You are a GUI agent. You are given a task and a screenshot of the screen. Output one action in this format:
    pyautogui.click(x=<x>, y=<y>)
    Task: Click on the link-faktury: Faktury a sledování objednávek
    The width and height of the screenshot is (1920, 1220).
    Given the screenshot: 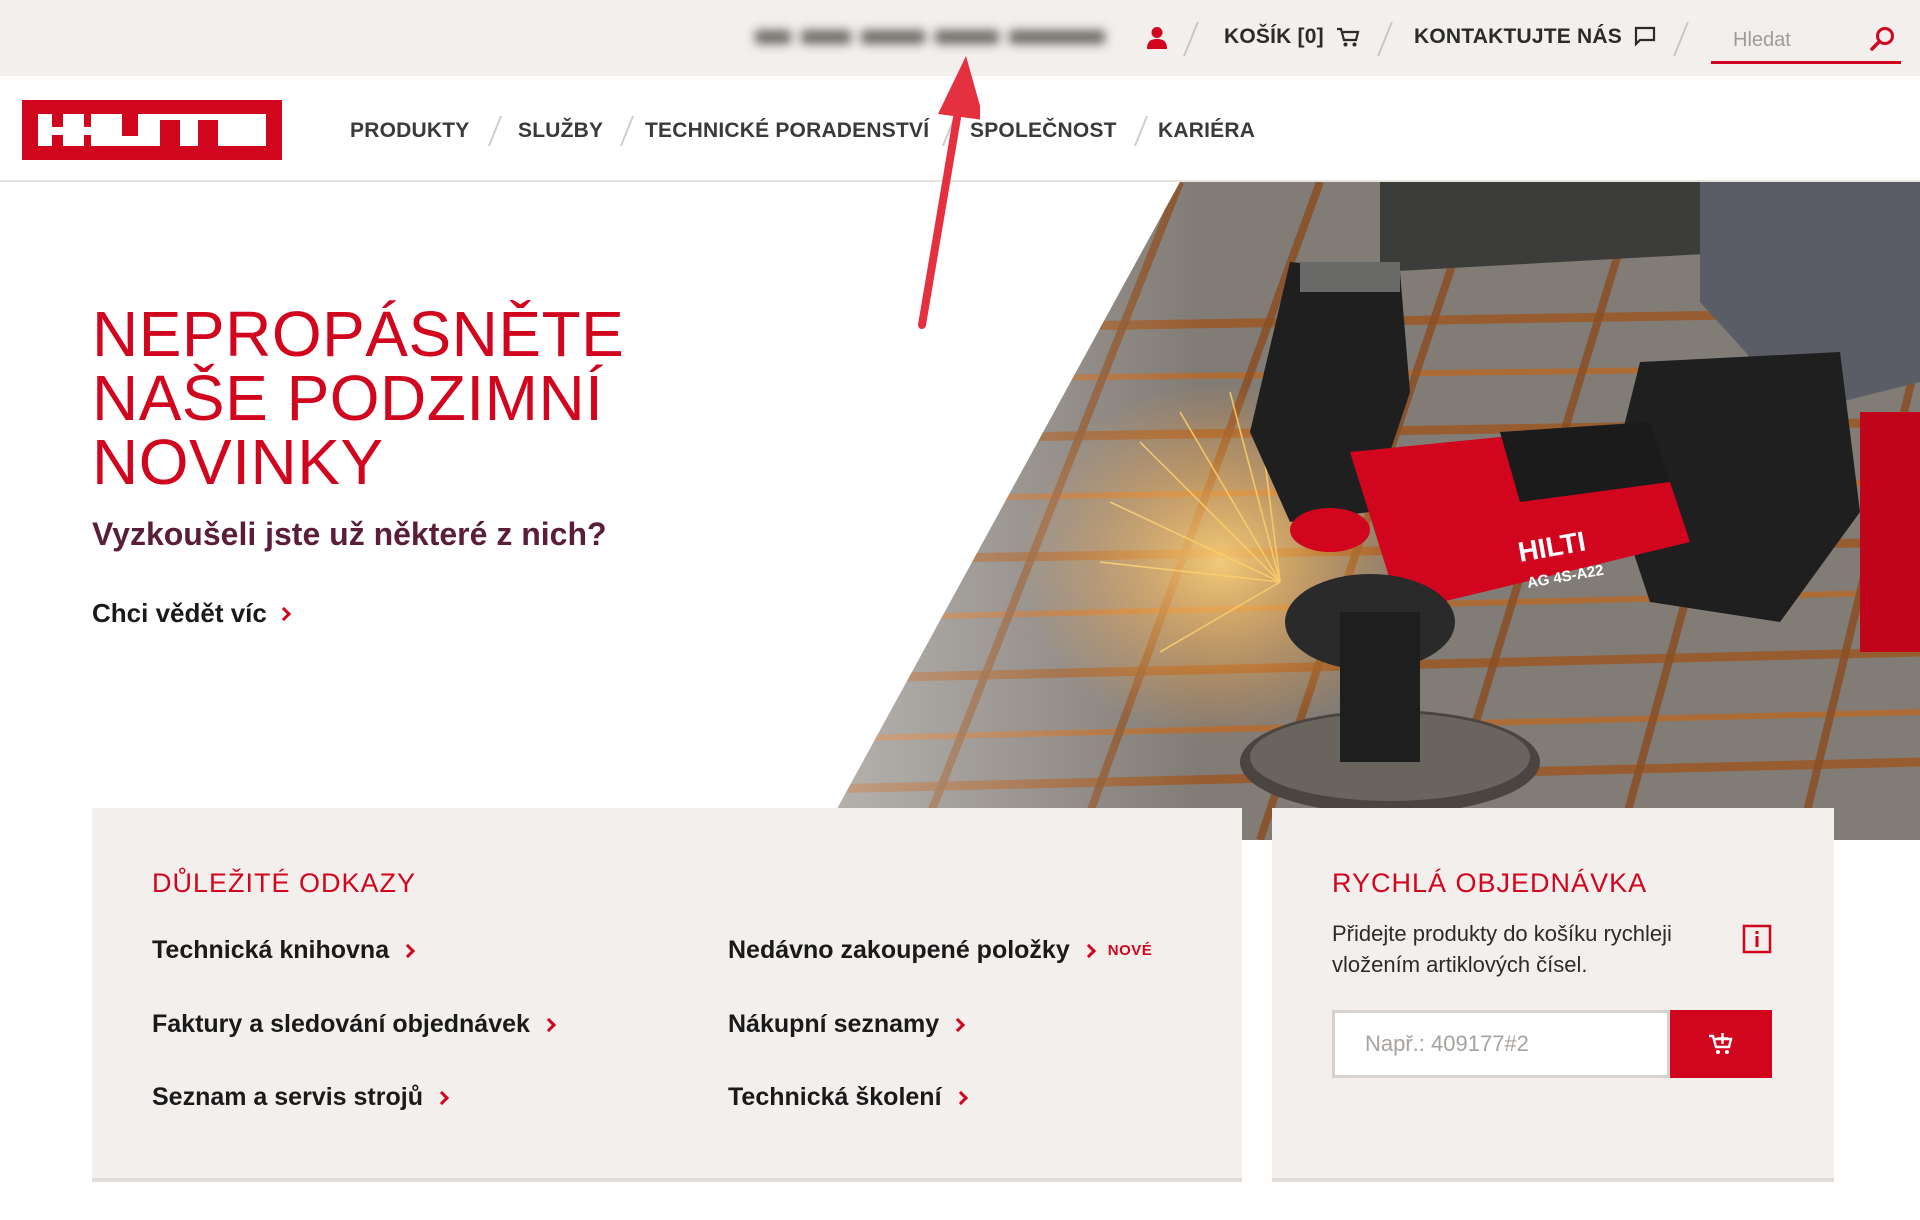 What is the action you would take?
    pyautogui.click(x=354, y=1024)
    